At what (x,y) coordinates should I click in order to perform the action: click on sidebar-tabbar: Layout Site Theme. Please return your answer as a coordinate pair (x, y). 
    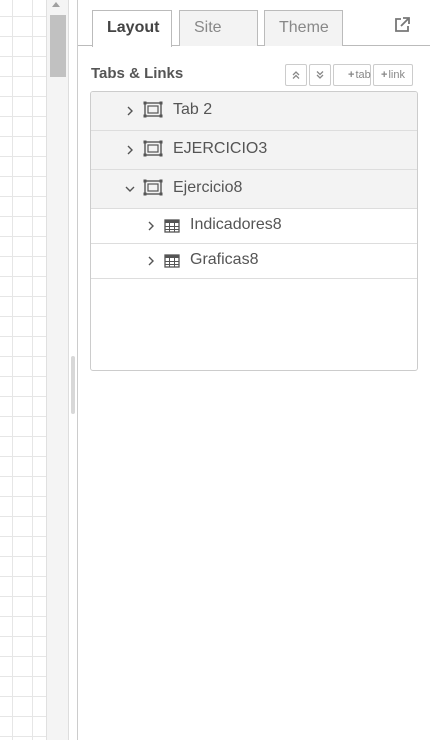
    Looking at the image, I should click on (254, 23).